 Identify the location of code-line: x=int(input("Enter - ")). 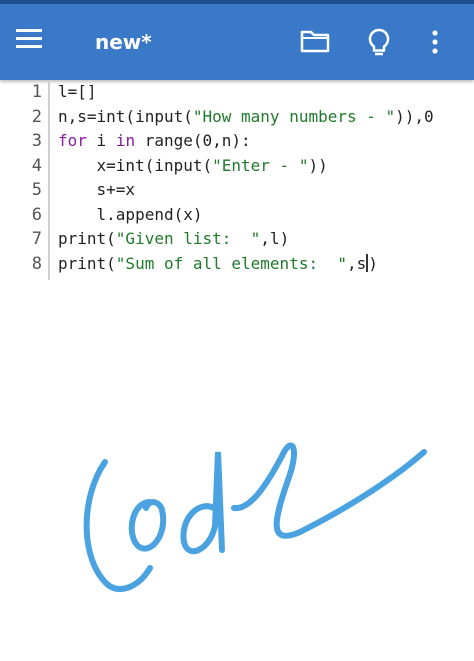
(193, 165).